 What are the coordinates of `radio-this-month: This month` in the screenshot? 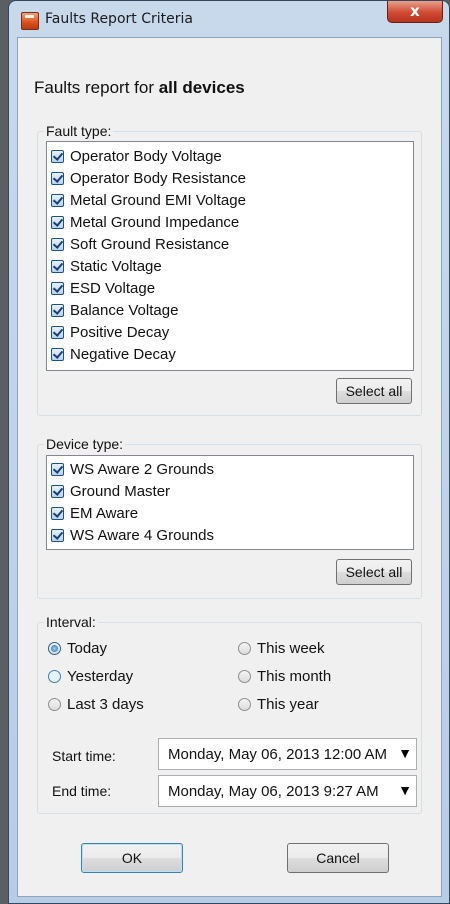 It's located at (284, 676).